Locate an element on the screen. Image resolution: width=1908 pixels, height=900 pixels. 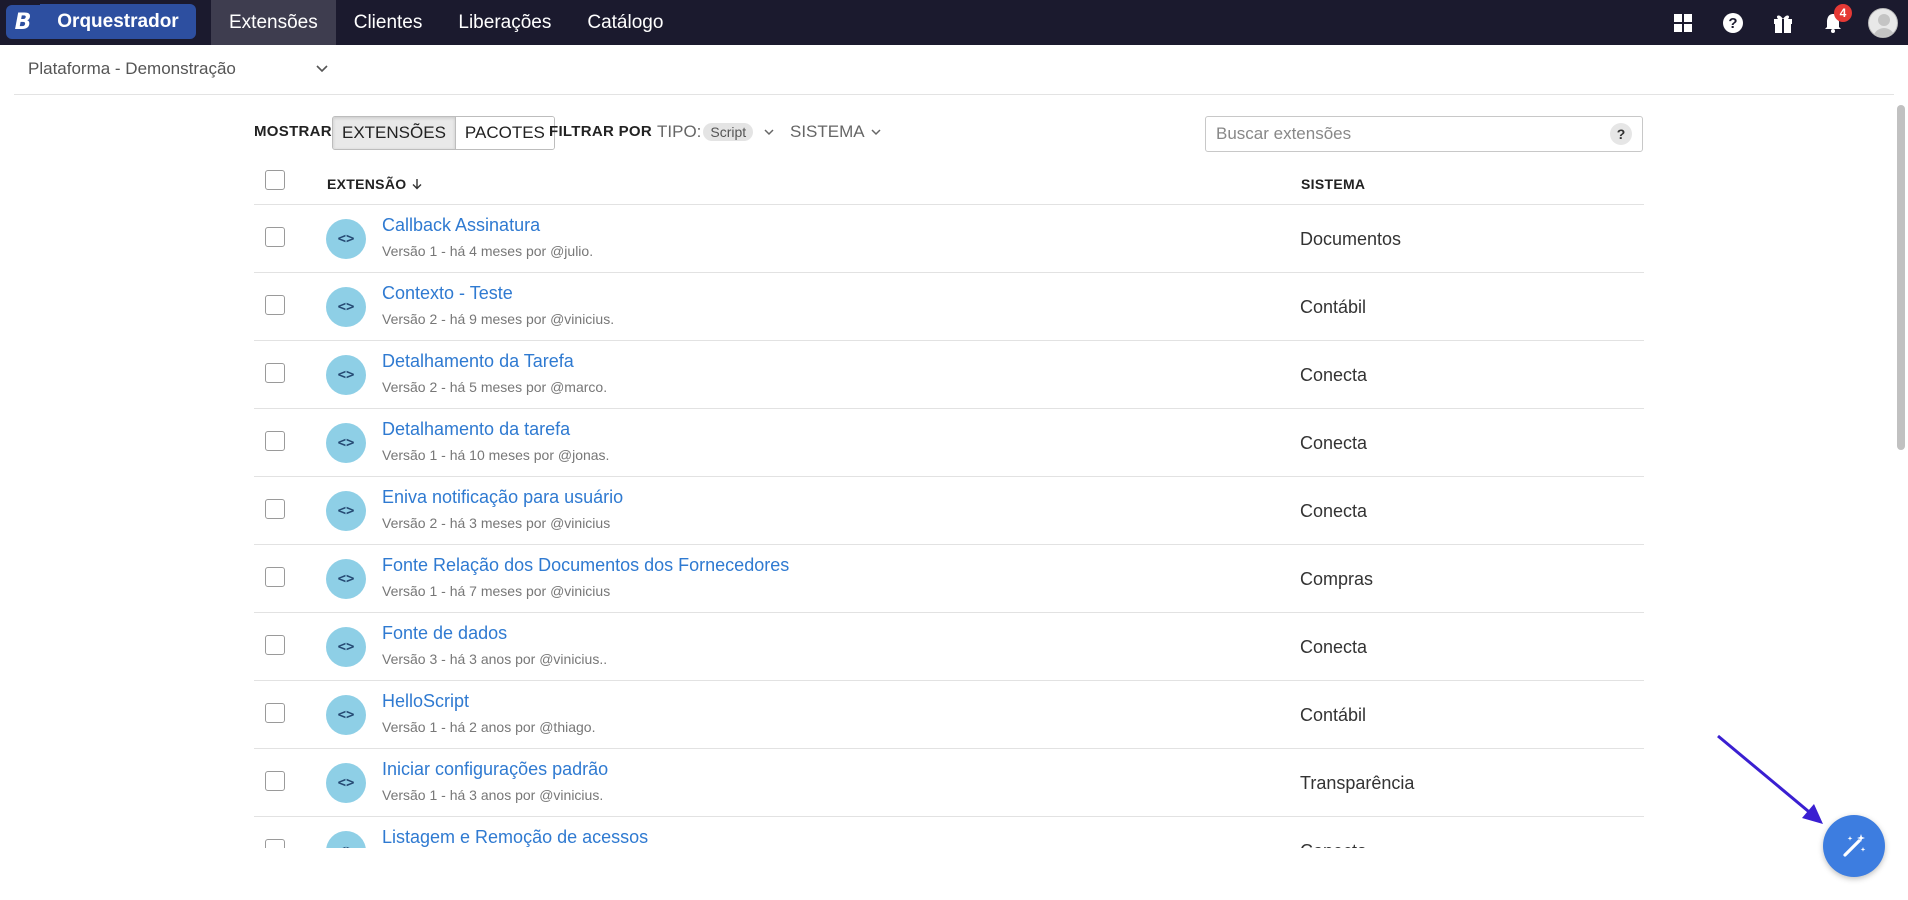
select-all-checkbox is located at coordinates (275, 180).